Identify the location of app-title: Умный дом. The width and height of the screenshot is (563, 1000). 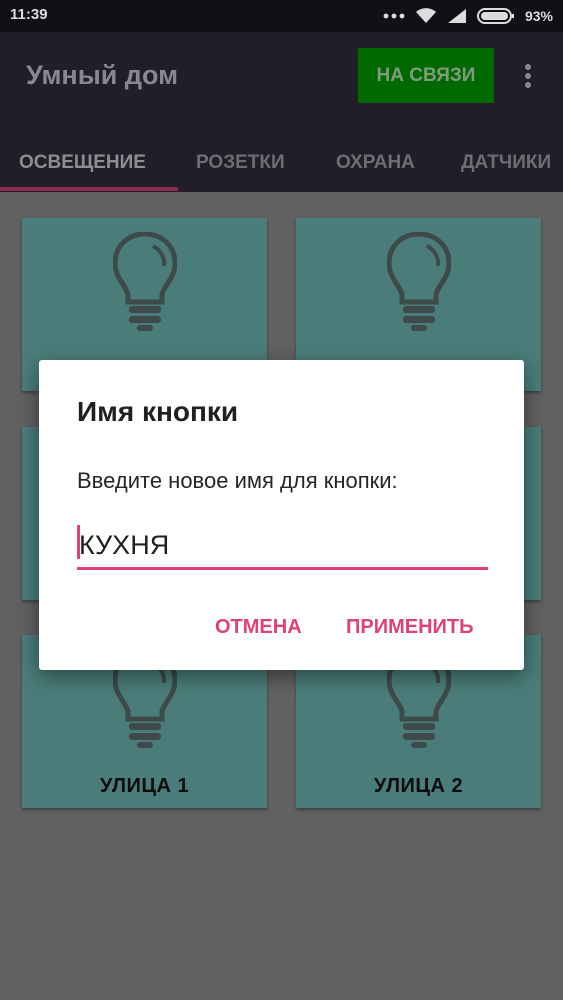
(102, 75).